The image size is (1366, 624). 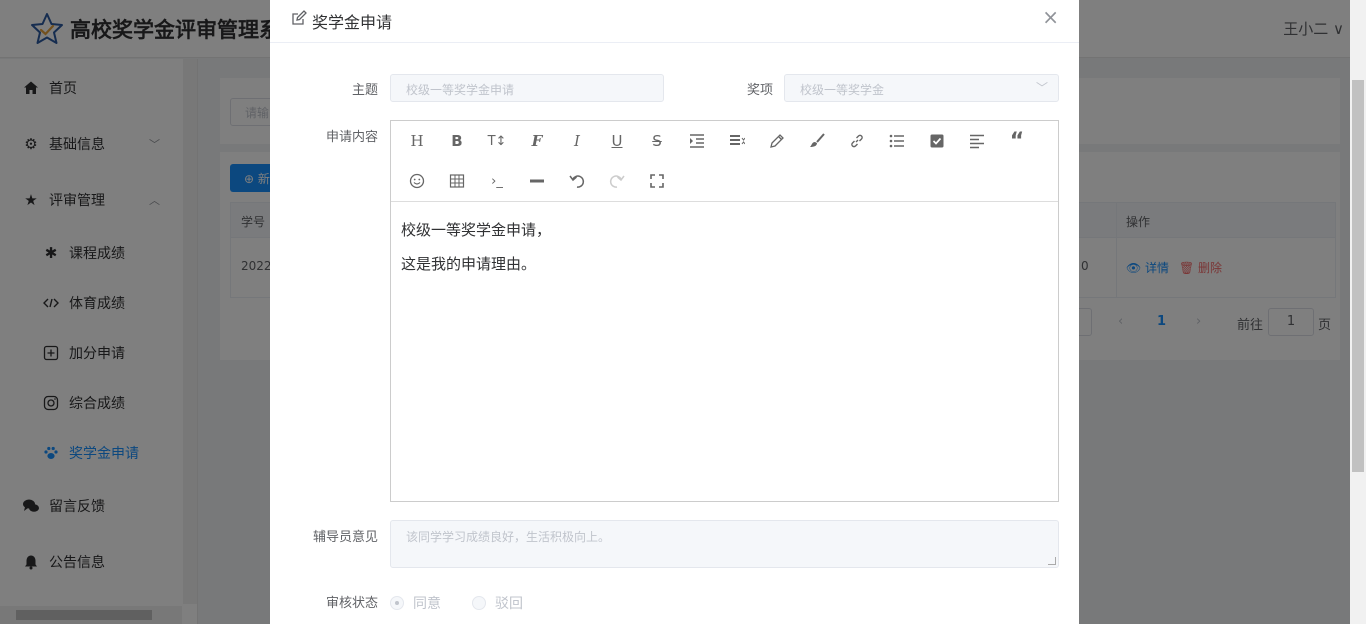 I want to click on editor-paragraph: 校级一等奖学金申请，, so click(x=476, y=230).